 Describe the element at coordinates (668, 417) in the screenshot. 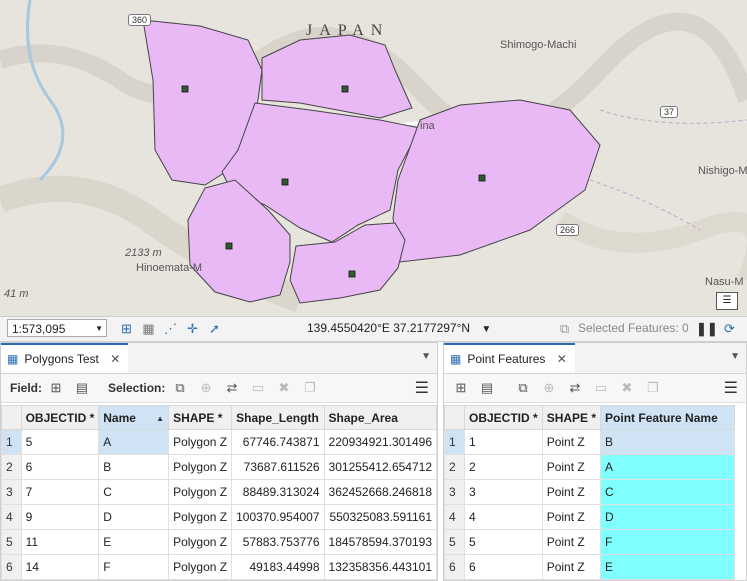

I see `column-header: Point Feature Name` at that location.